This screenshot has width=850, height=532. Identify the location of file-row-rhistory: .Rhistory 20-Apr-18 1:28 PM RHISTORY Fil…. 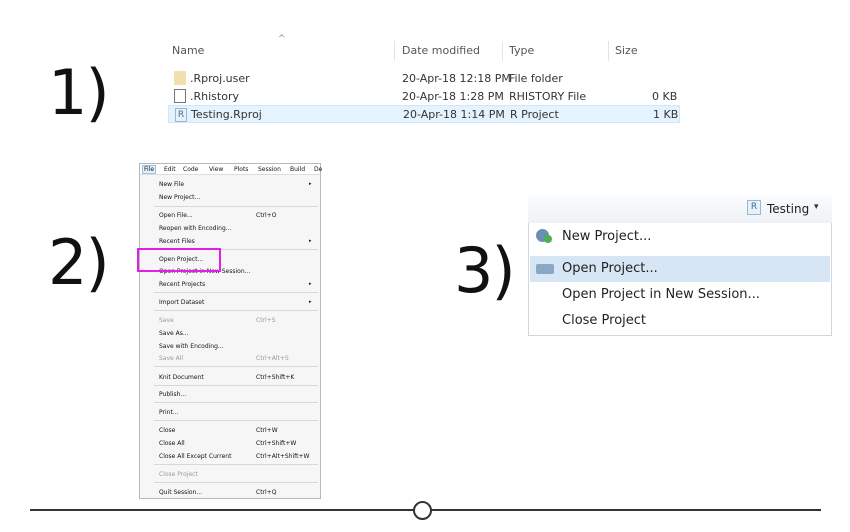
(424, 96).